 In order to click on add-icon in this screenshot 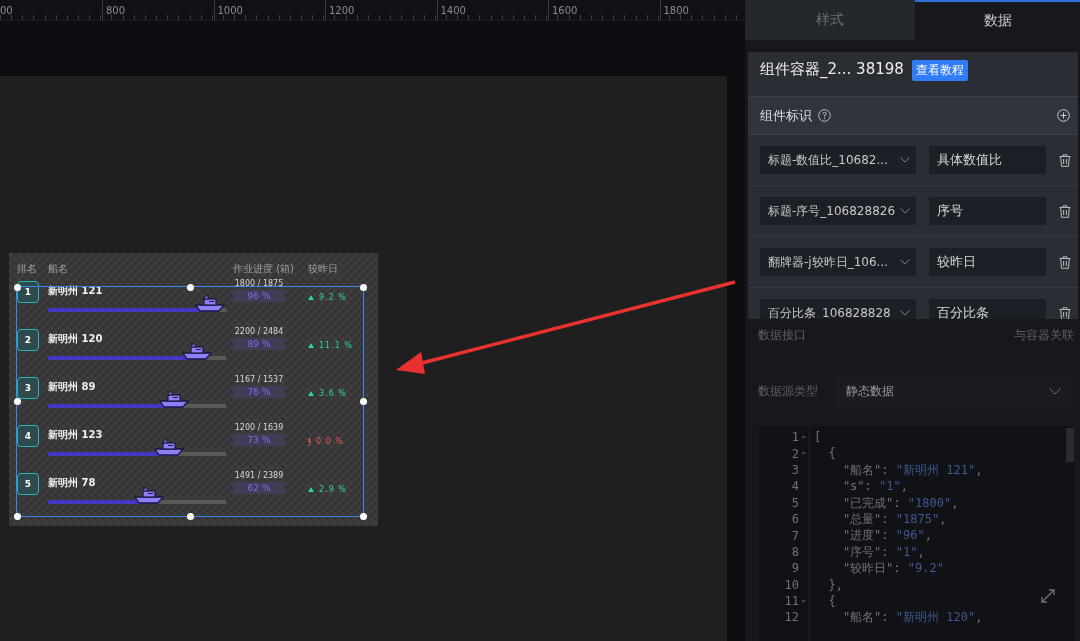, I will do `click(1063, 115)`.